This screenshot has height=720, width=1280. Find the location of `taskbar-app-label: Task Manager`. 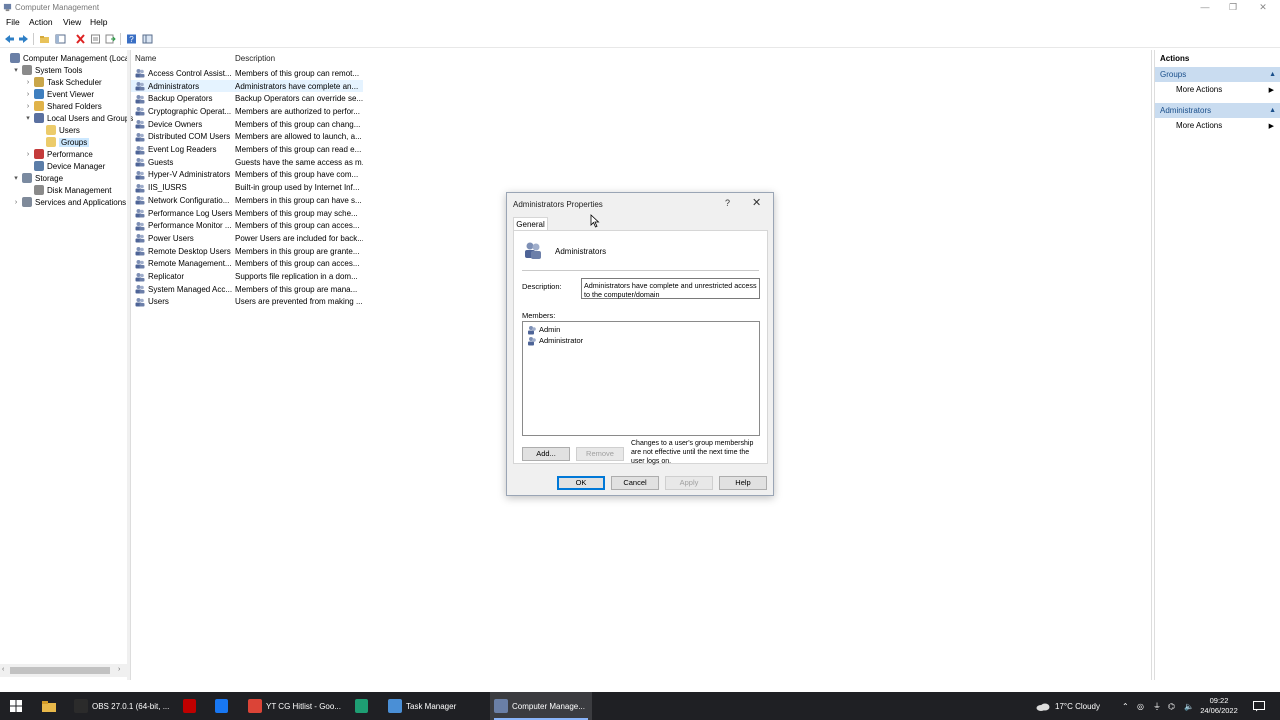

taskbar-app-label: Task Manager is located at coordinates (431, 706).